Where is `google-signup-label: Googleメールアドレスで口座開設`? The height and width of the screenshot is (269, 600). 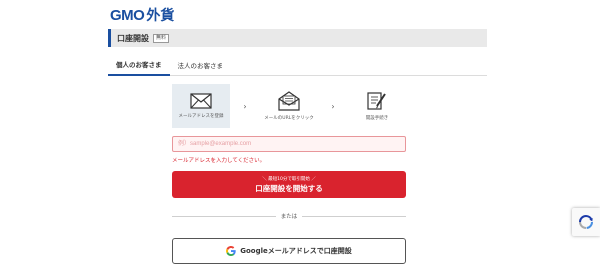 google-signup-label: Googleメールアドレスで口座開設 is located at coordinates (296, 251).